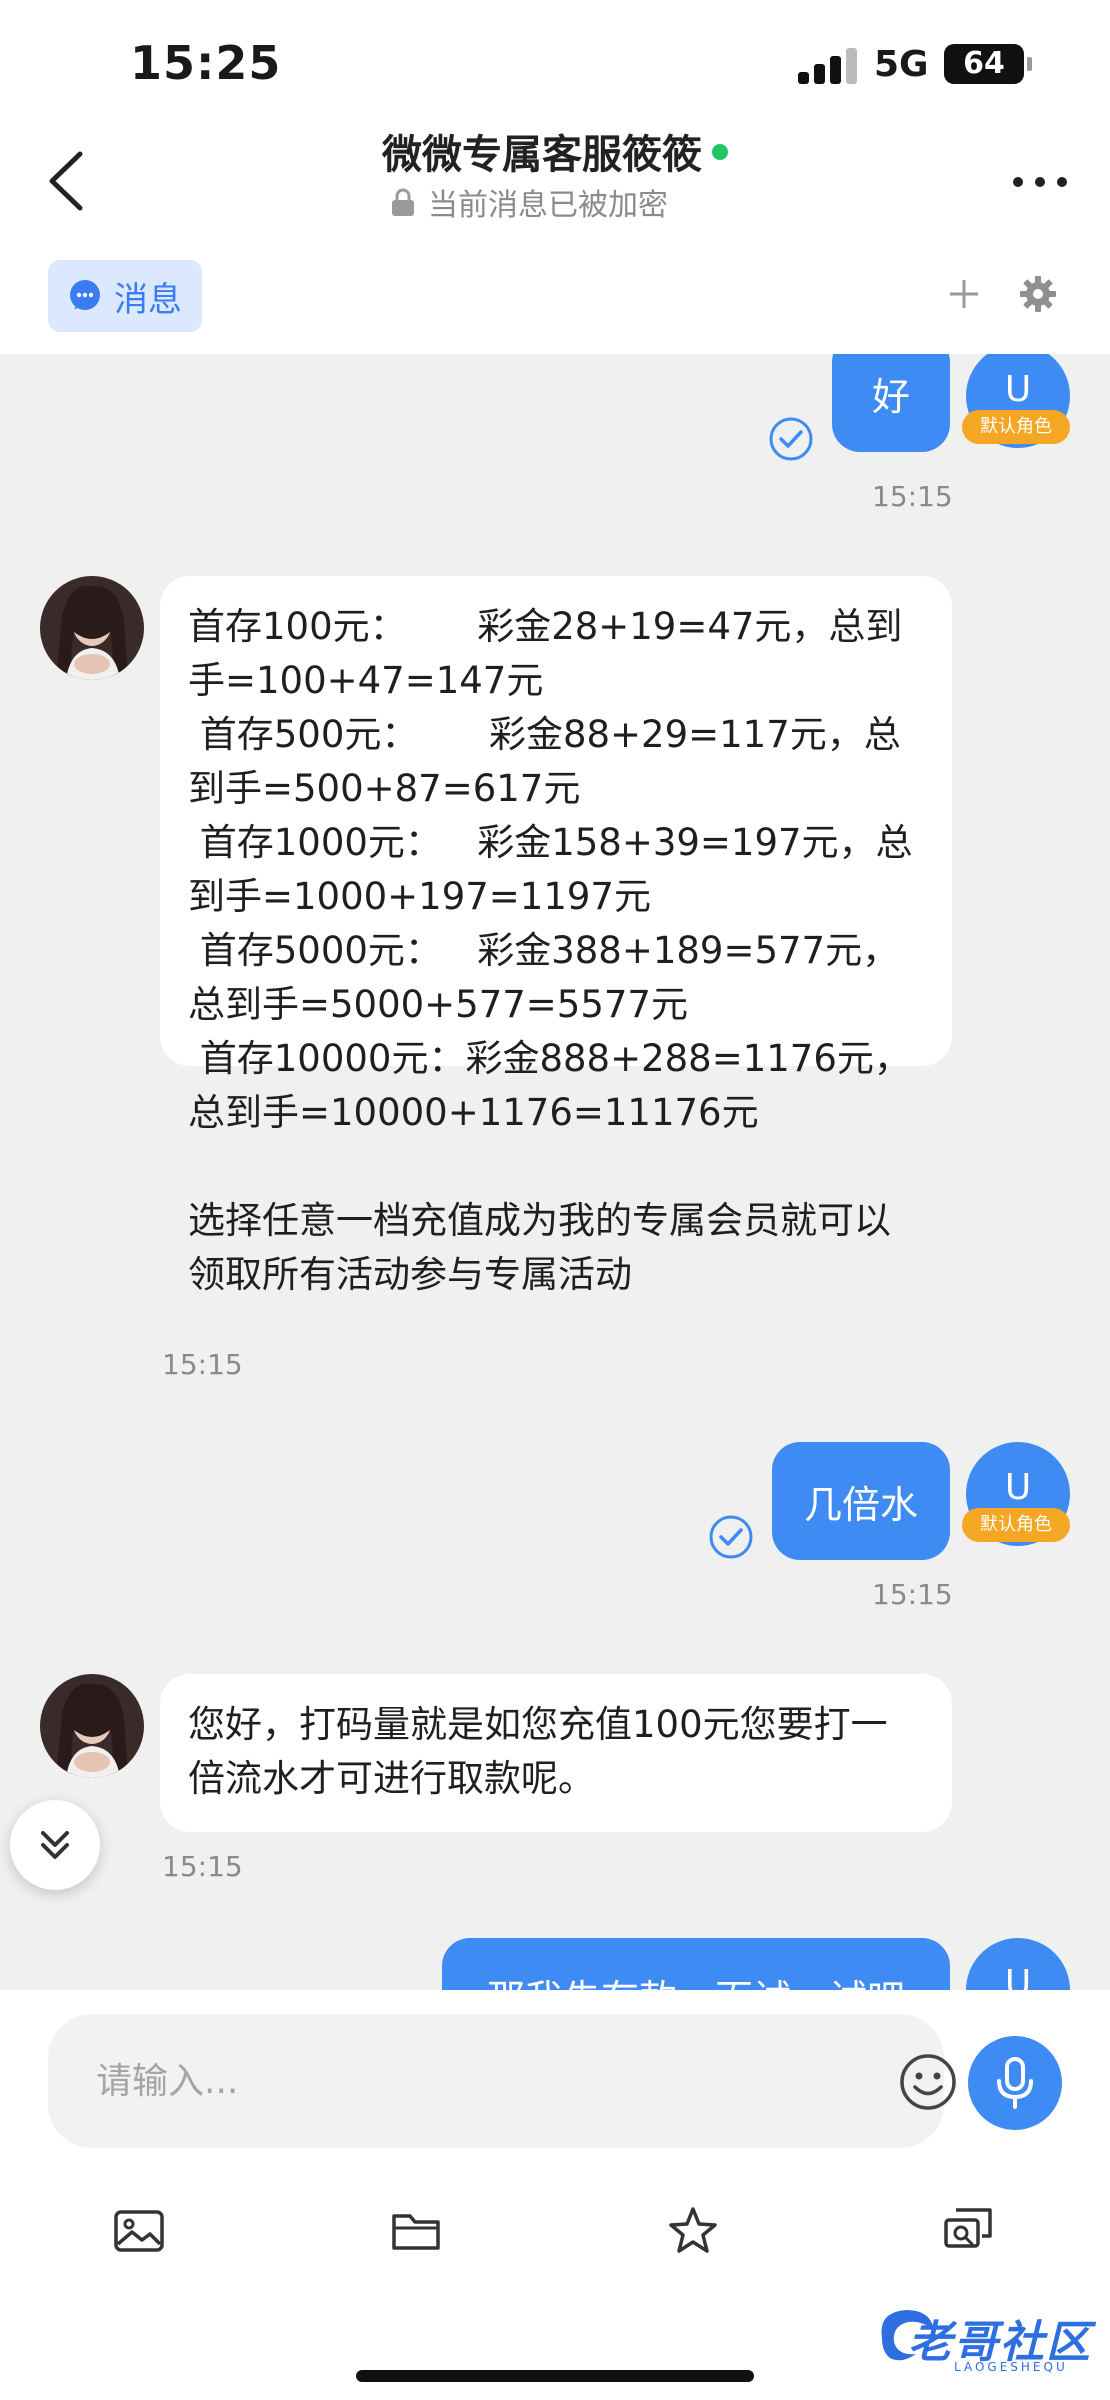 The height and width of the screenshot is (2400, 1110). What do you see at coordinates (206, 63) in the screenshot?
I see `status-time: 15:25` at bounding box center [206, 63].